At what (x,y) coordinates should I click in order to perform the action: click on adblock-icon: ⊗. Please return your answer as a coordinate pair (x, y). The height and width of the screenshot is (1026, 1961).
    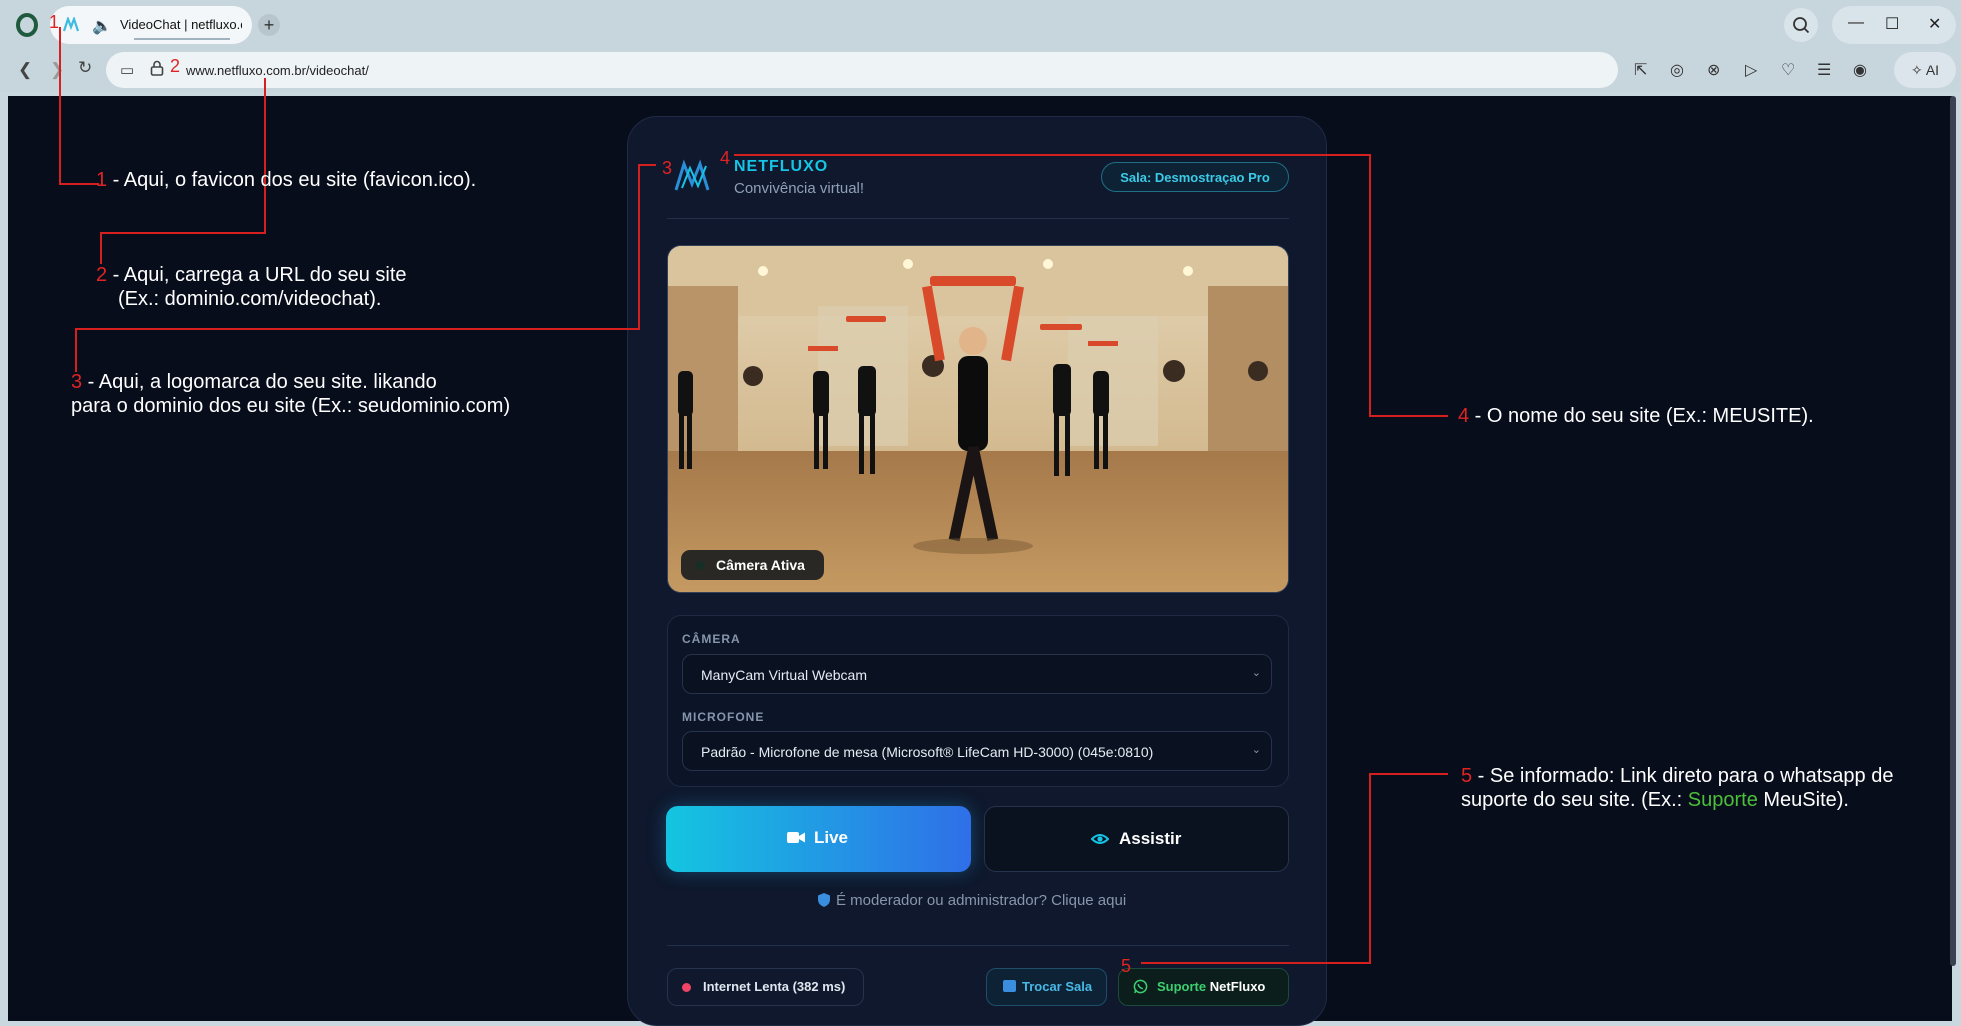
    Looking at the image, I should click on (1713, 70).